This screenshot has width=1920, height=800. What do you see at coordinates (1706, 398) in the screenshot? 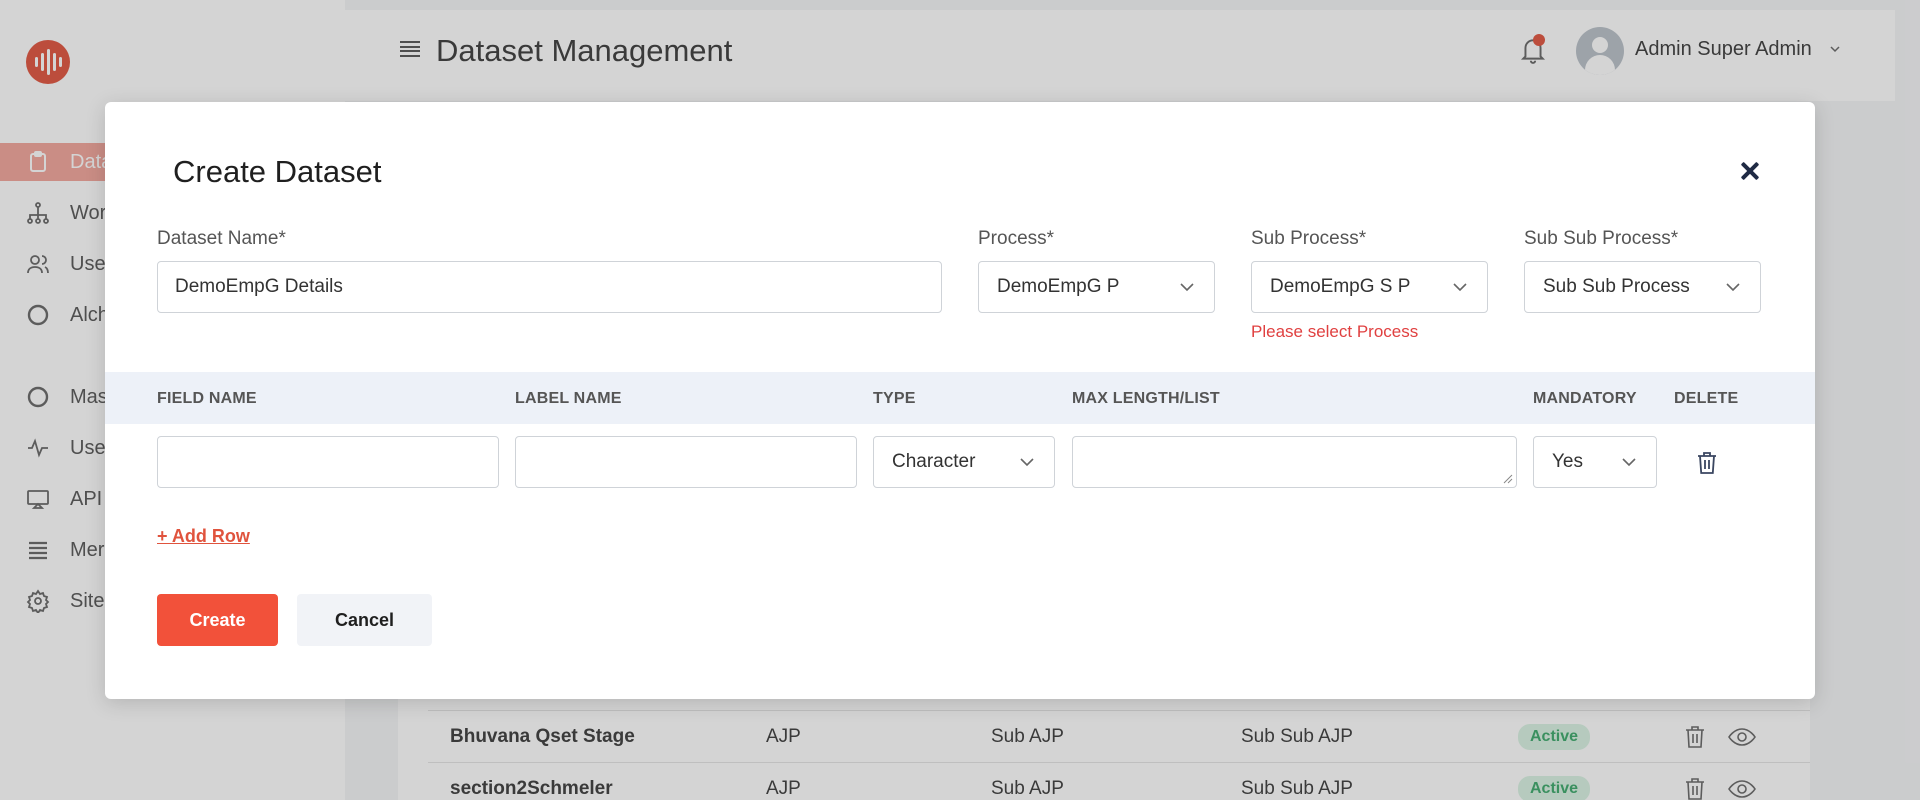
I see `column-header-delete: DELETE` at bounding box center [1706, 398].